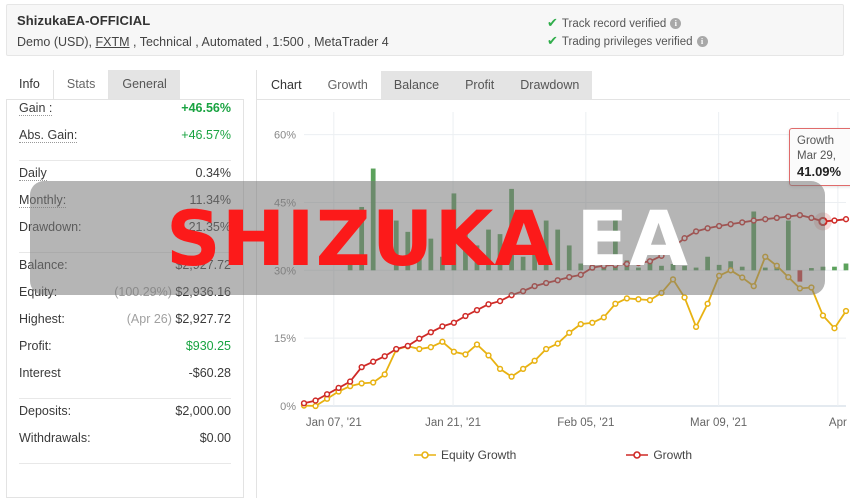 This screenshot has height=500, width=850. Describe the element at coordinates (208, 346) in the screenshot. I see `stat-value: $930.25` at that location.